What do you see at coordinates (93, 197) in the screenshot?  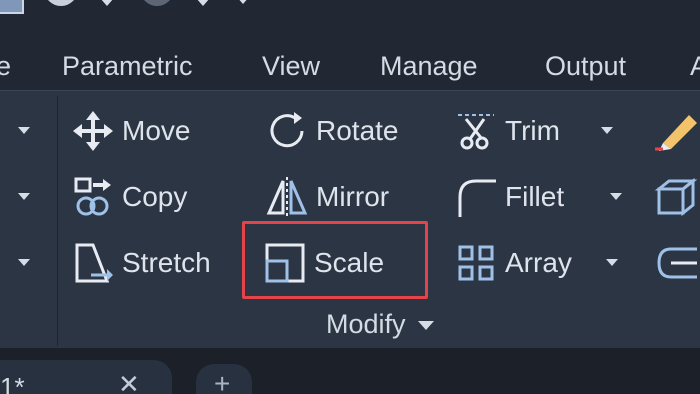 I see `copy-icon` at bounding box center [93, 197].